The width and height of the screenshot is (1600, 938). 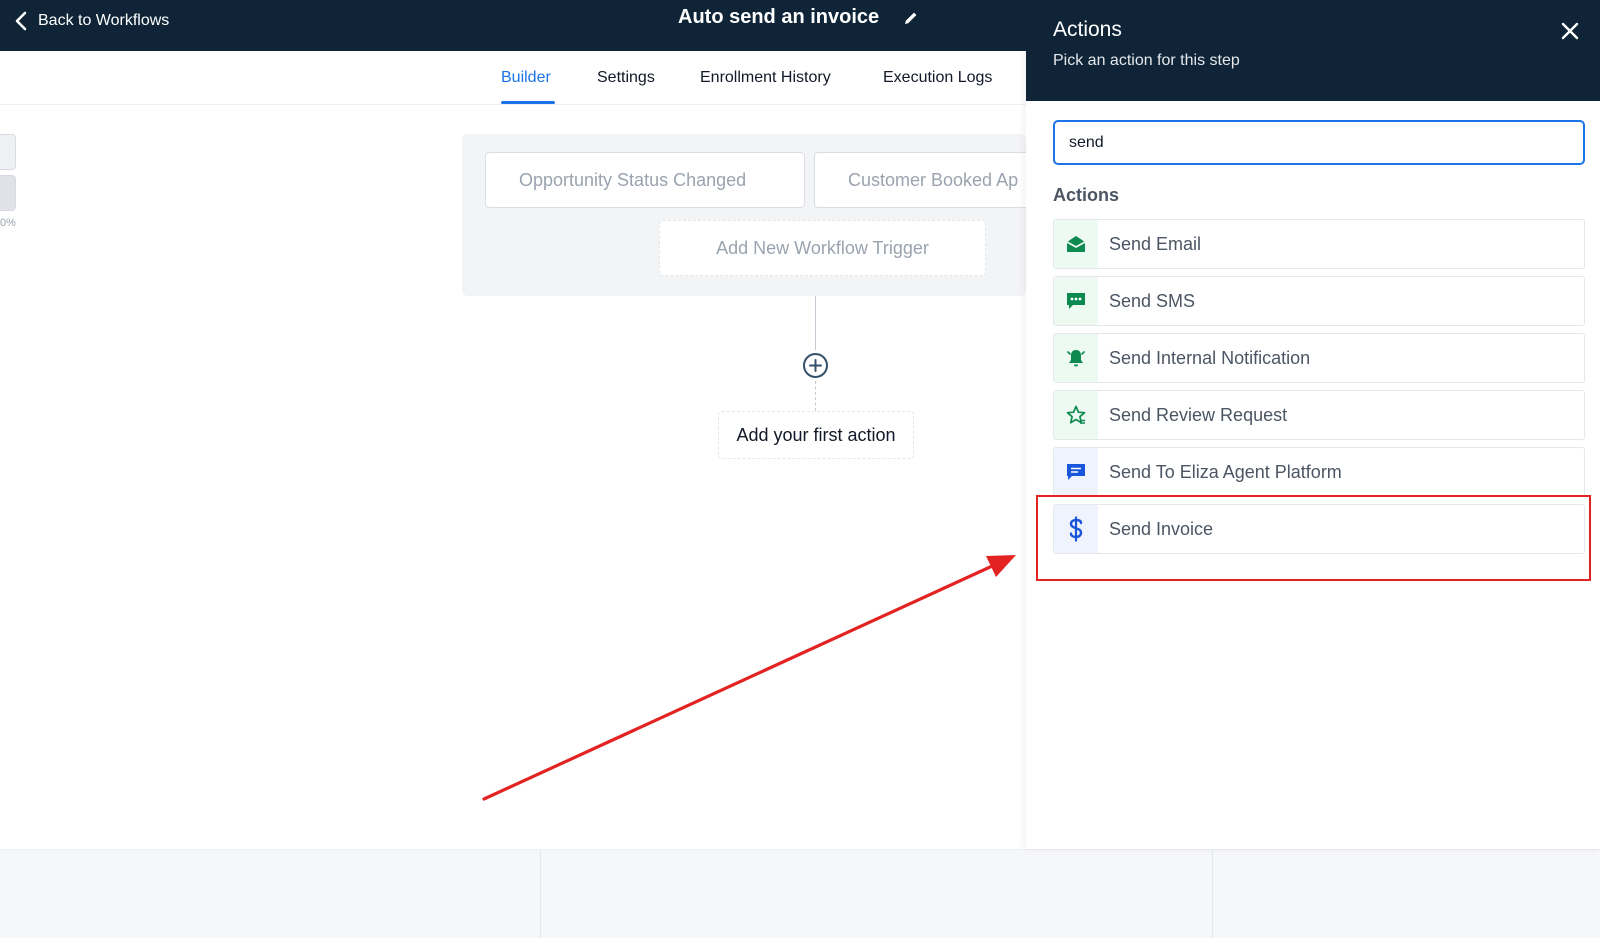 What do you see at coordinates (920, 180) in the screenshot?
I see `trigger-customer-booked: Customer Booked Ap` at bounding box center [920, 180].